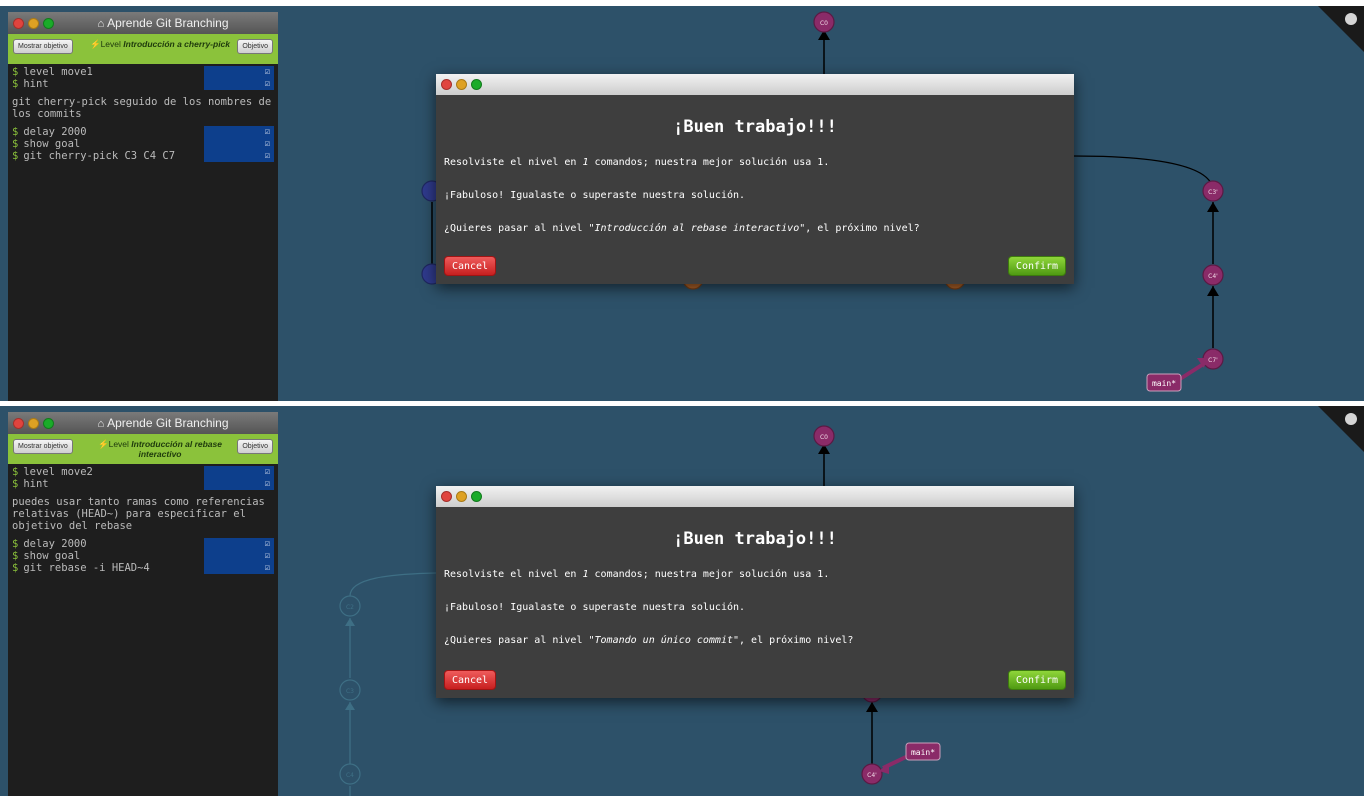 The image size is (1364, 796). What do you see at coordinates (513, 162) in the screenshot?
I see `result-text: Resolviste el nivel en` at bounding box center [513, 162].